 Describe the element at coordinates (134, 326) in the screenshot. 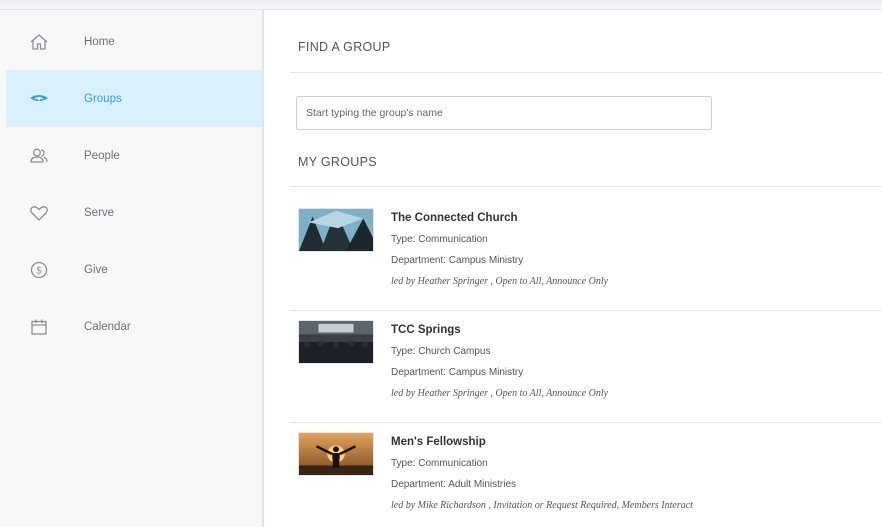

I see `sidebar-item-calendar: Calendar` at that location.